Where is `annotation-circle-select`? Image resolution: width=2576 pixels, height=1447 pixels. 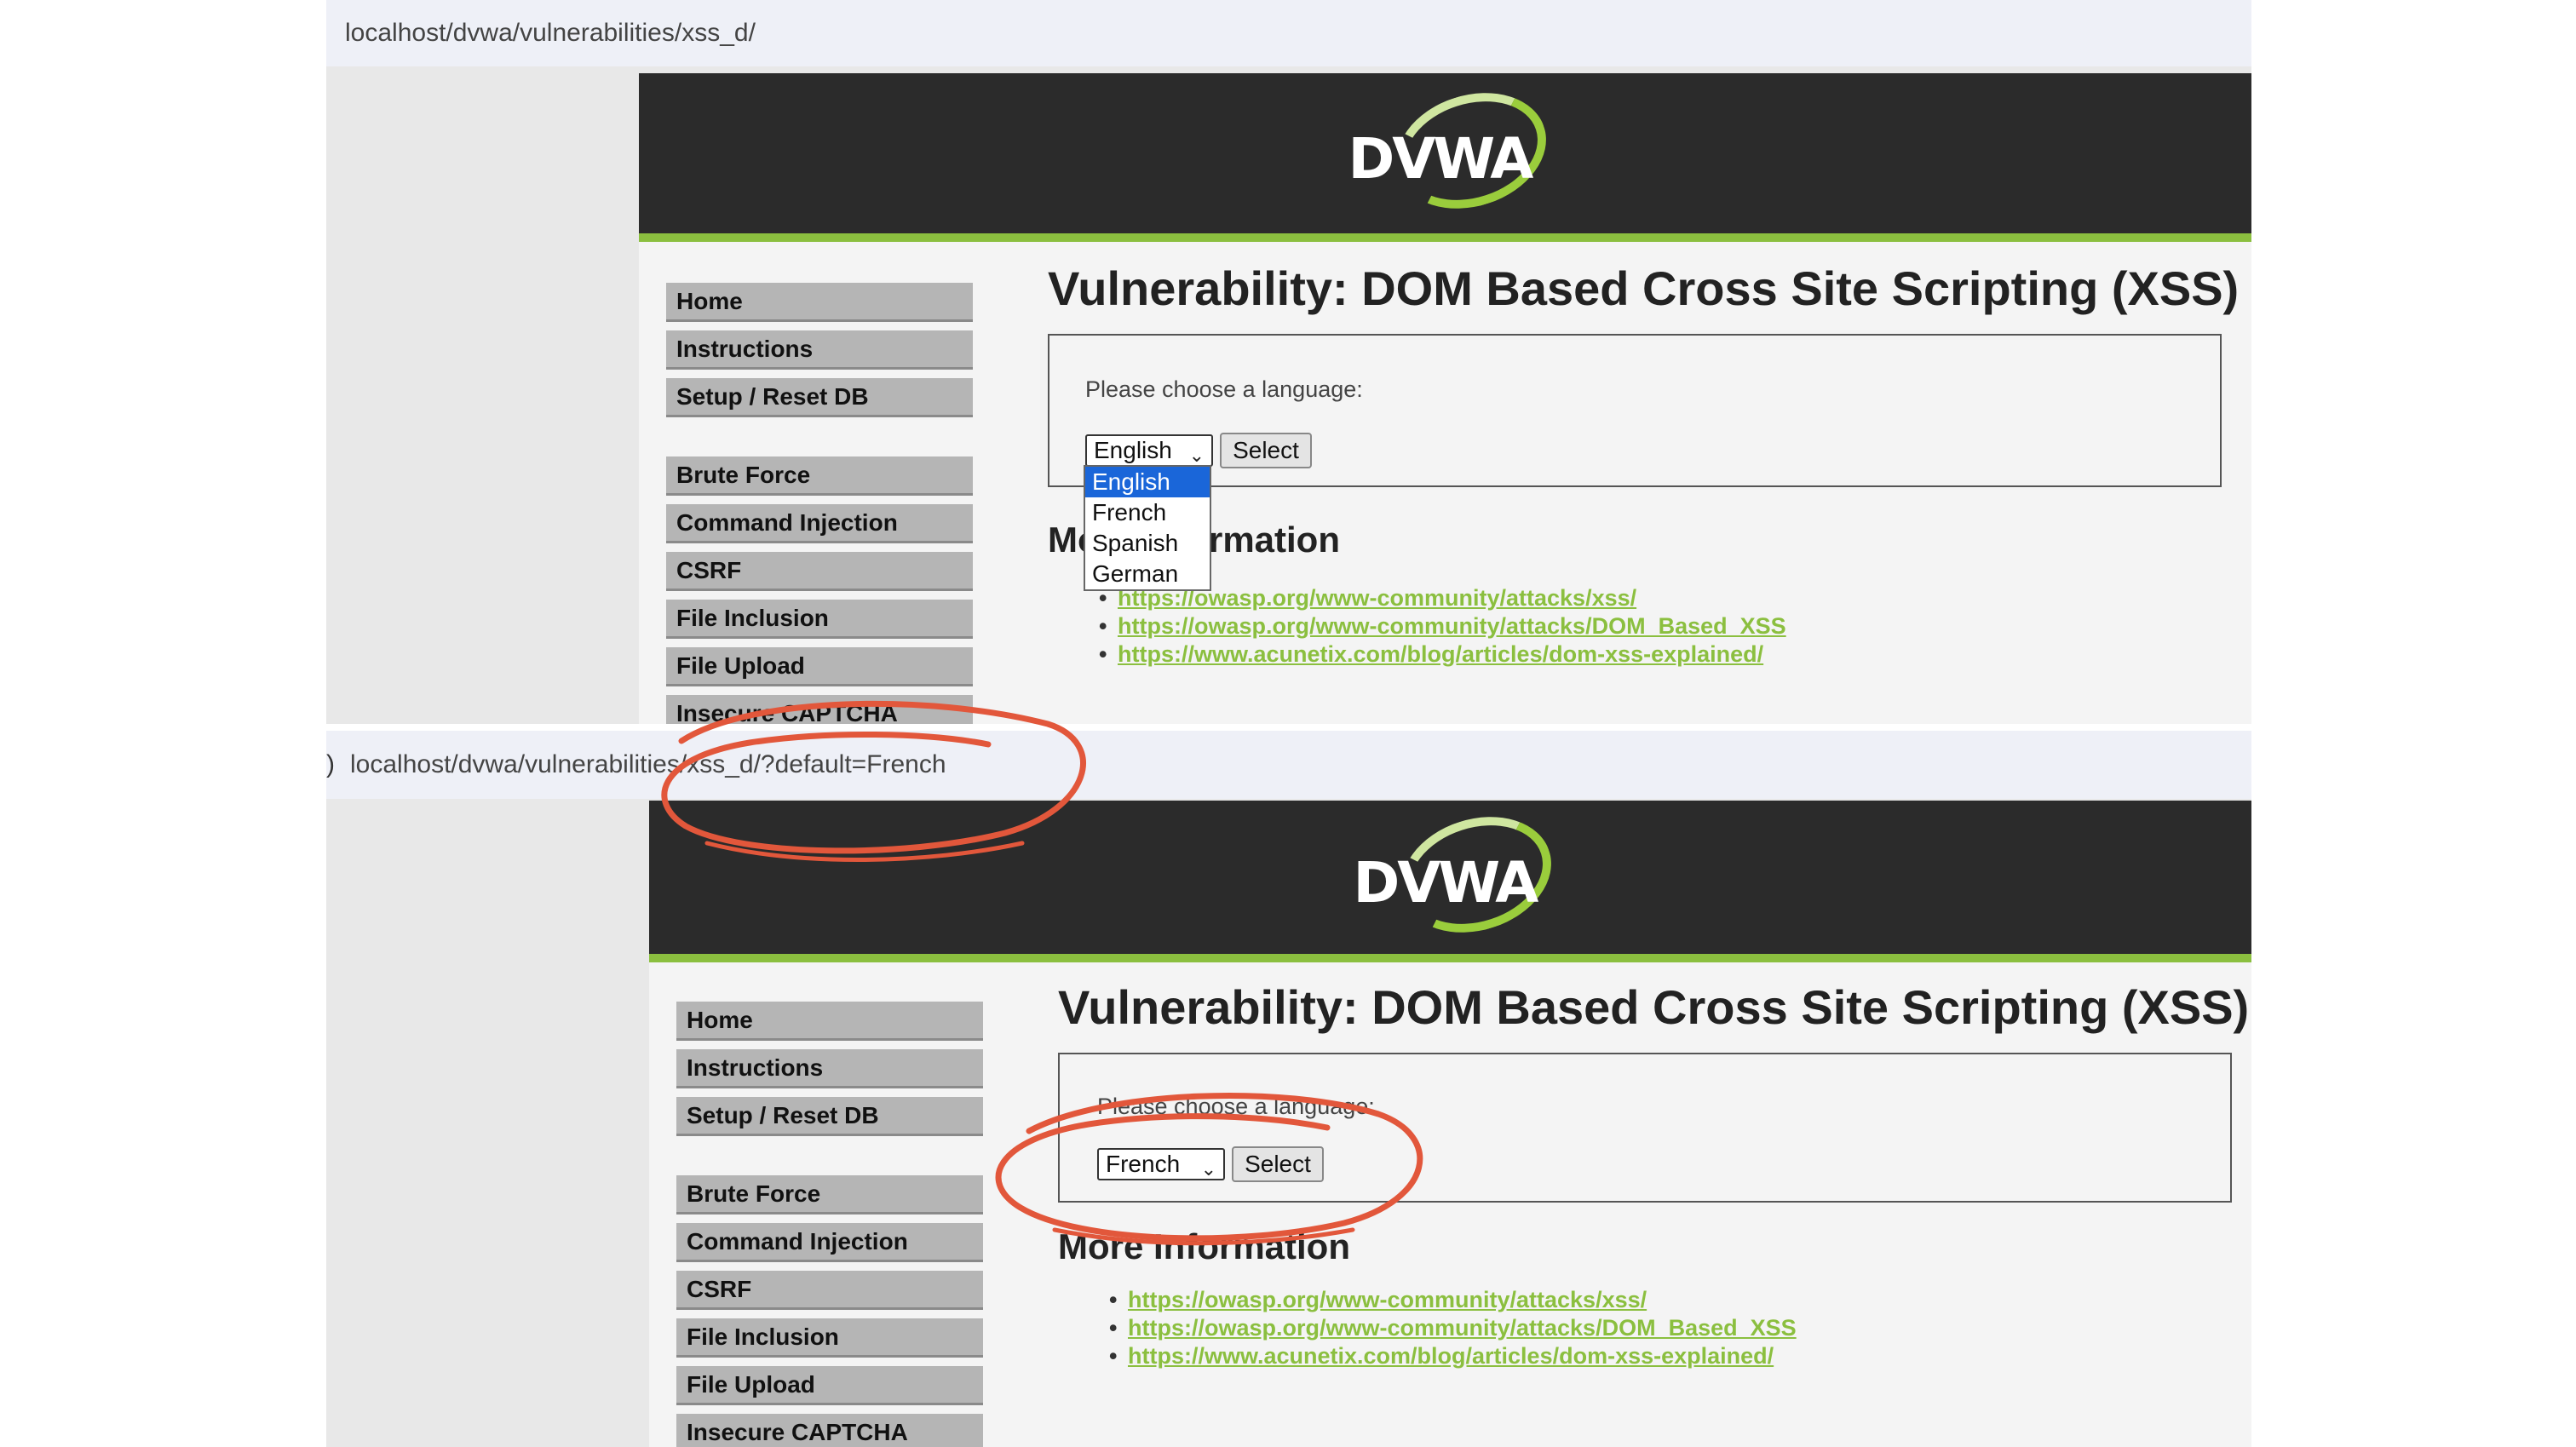 annotation-circle-select is located at coordinates (1209, 1169).